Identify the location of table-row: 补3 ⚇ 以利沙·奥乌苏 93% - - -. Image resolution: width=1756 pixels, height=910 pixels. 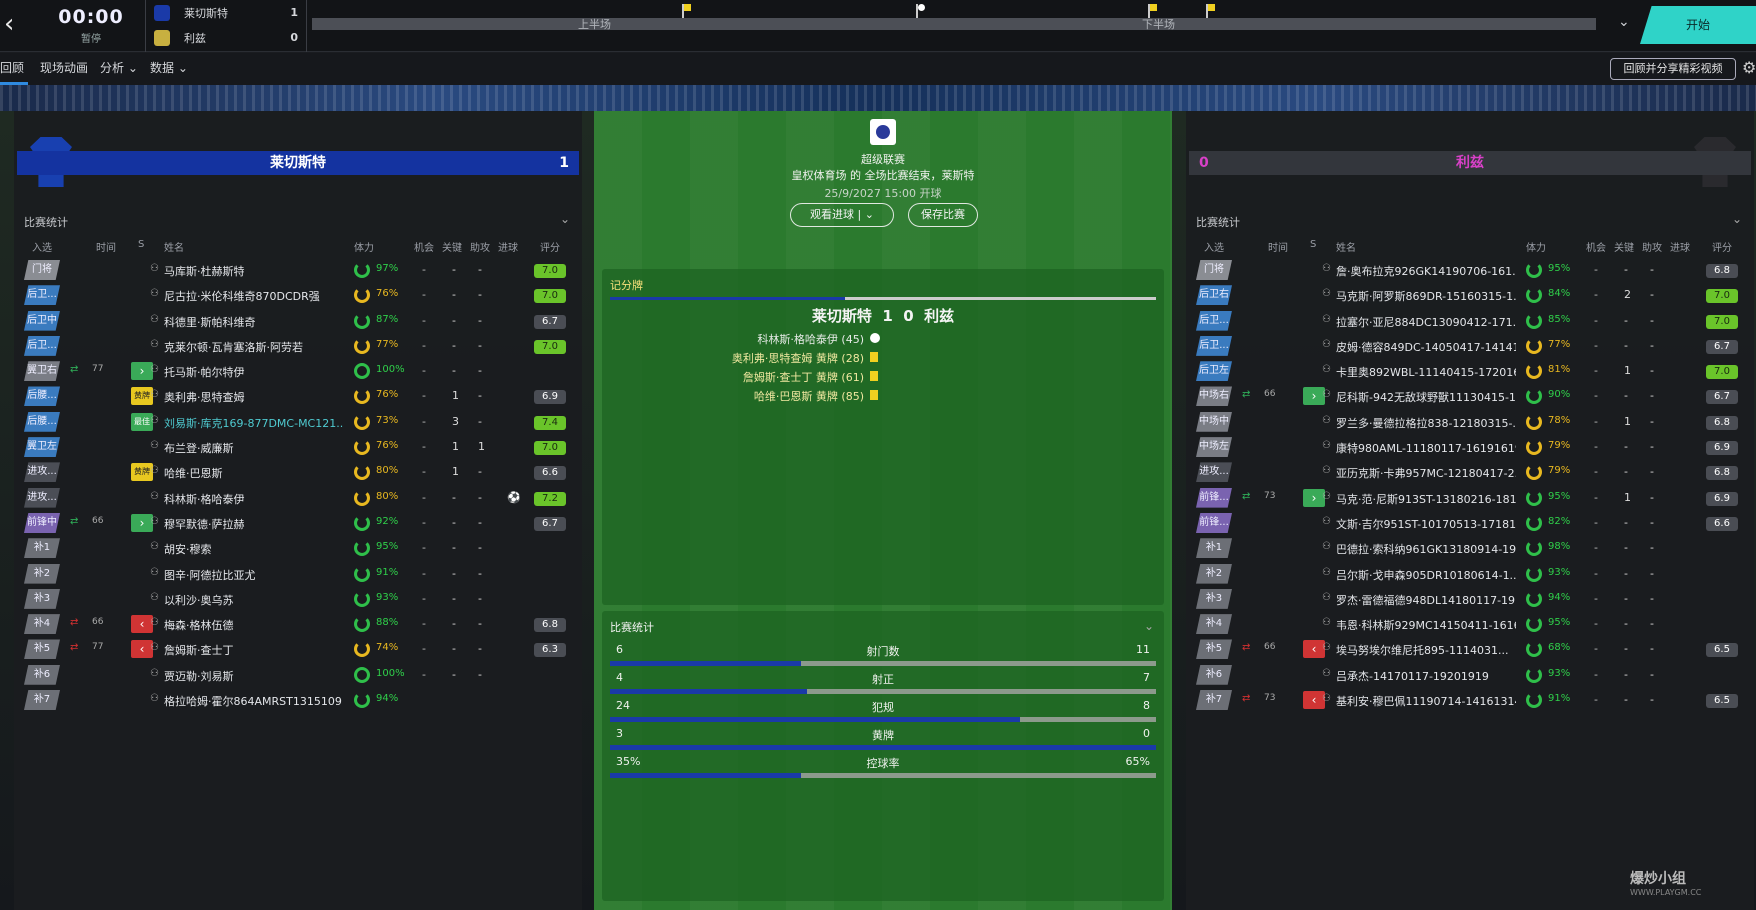
(298, 599).